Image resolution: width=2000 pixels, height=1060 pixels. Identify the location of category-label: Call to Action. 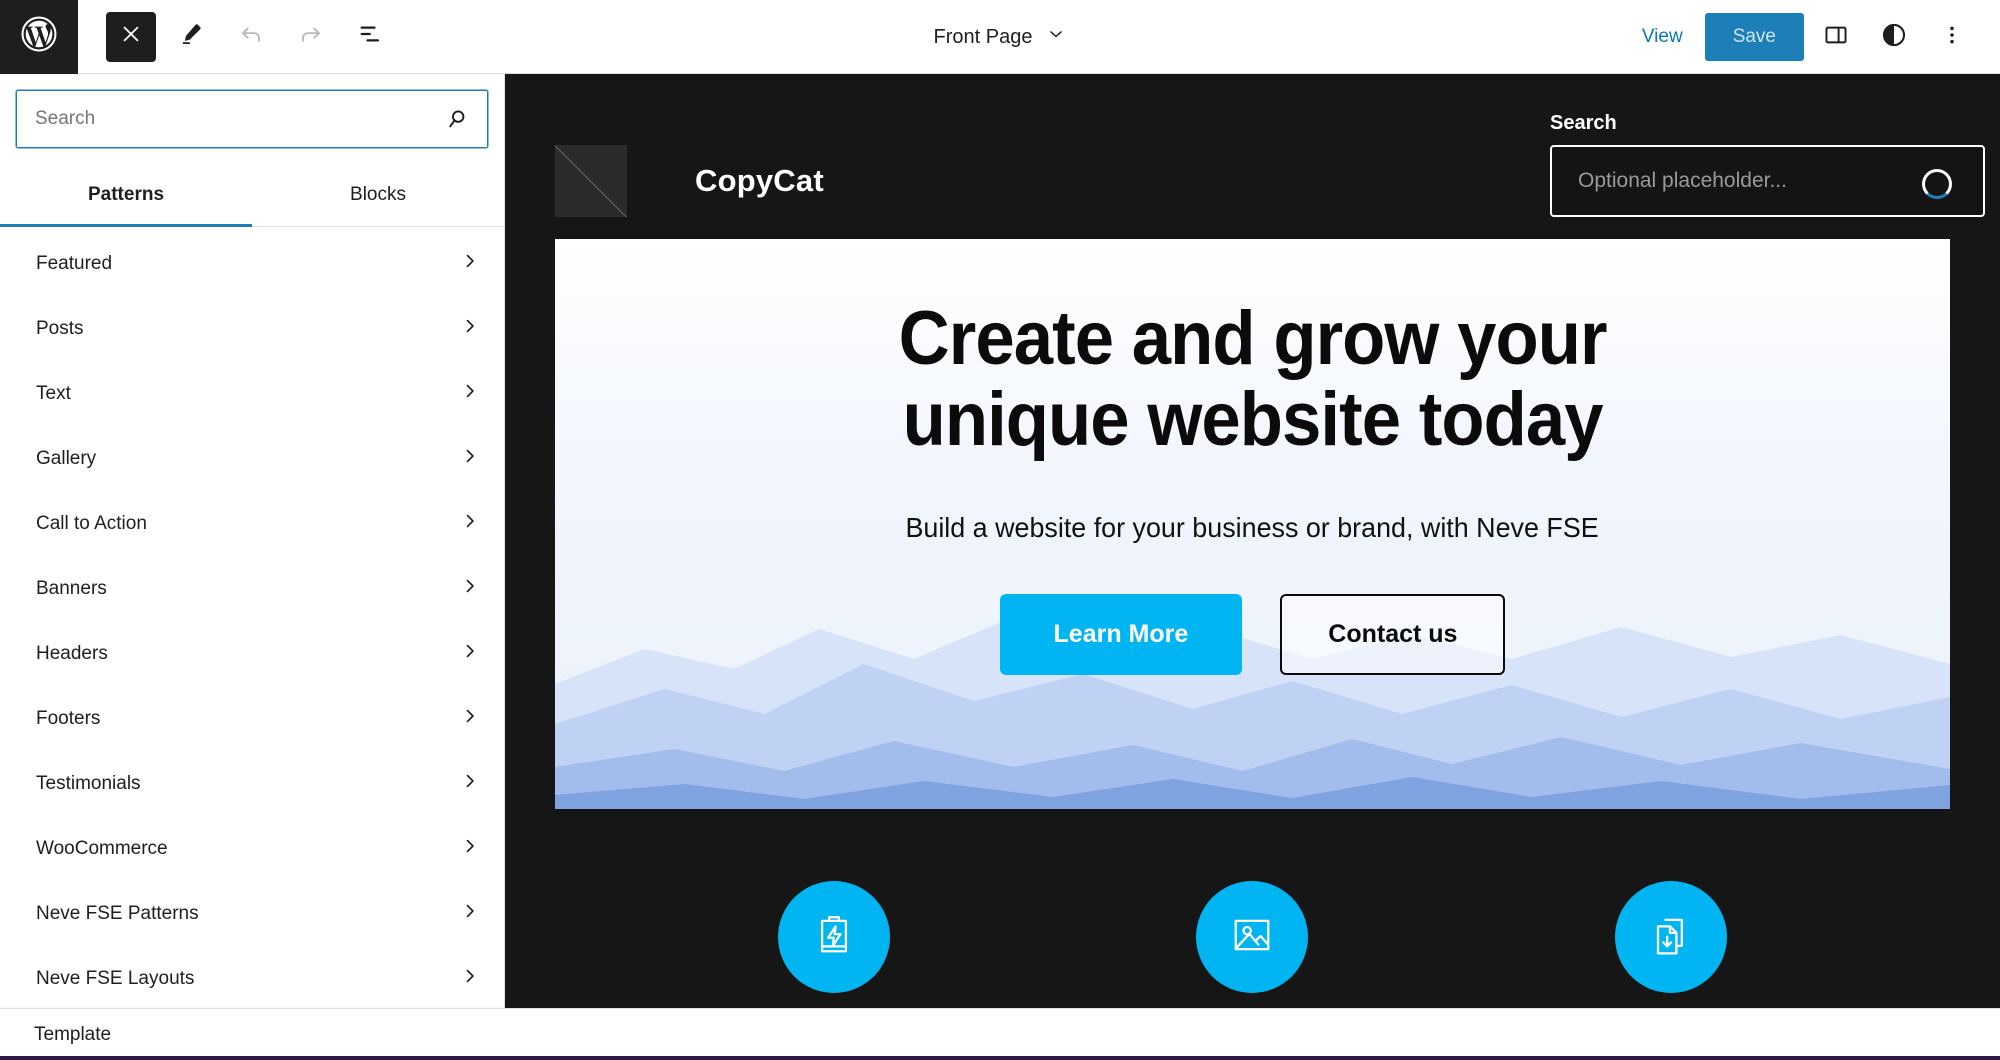
(91, 523).